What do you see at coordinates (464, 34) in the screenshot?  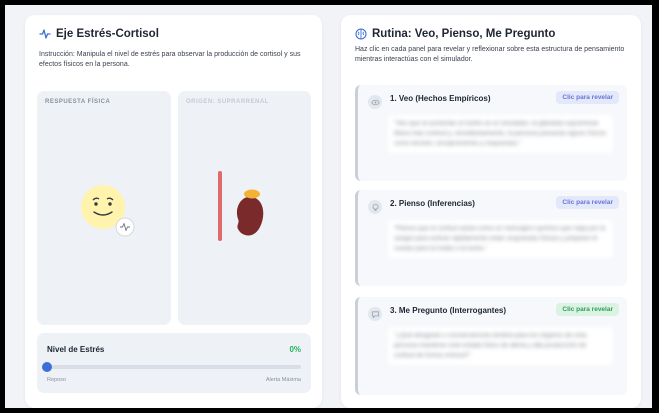 I see `right-title: Rutina: Veo, Pienso, Me Pregunto` at bounding box center [464, 34].